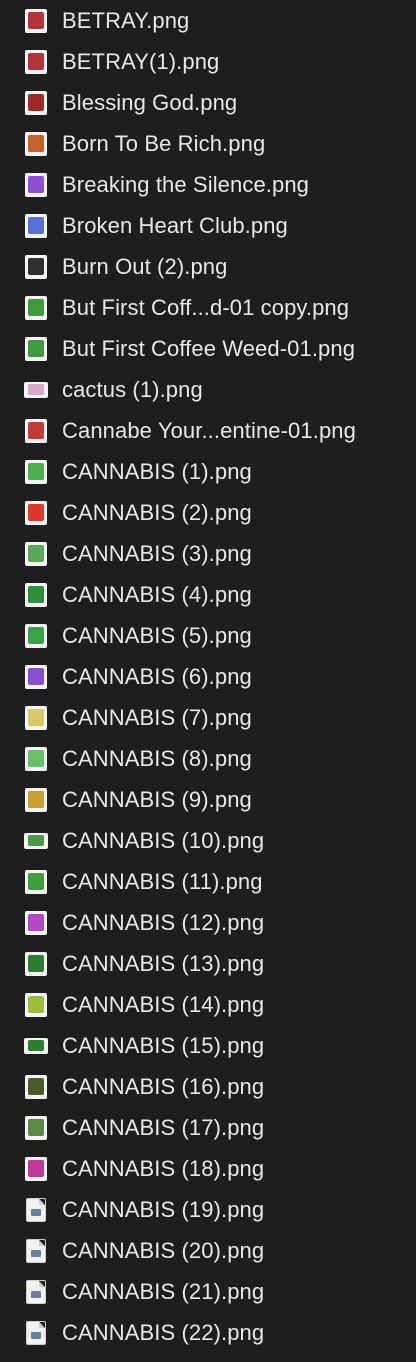  I want to click on file-row: CANNABIS (1).png, so click(208, 471).